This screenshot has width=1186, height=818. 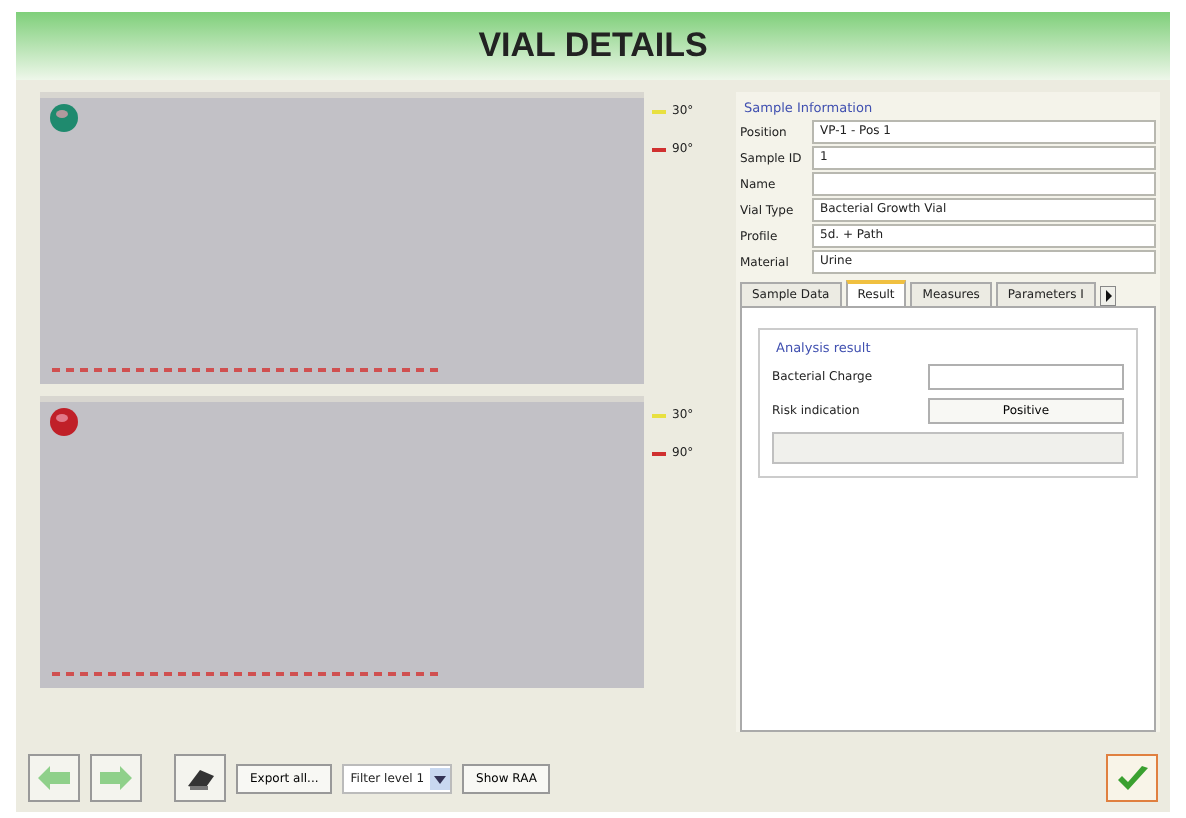 I want to click on checkmark-icon, so click(x=1132, y=778).